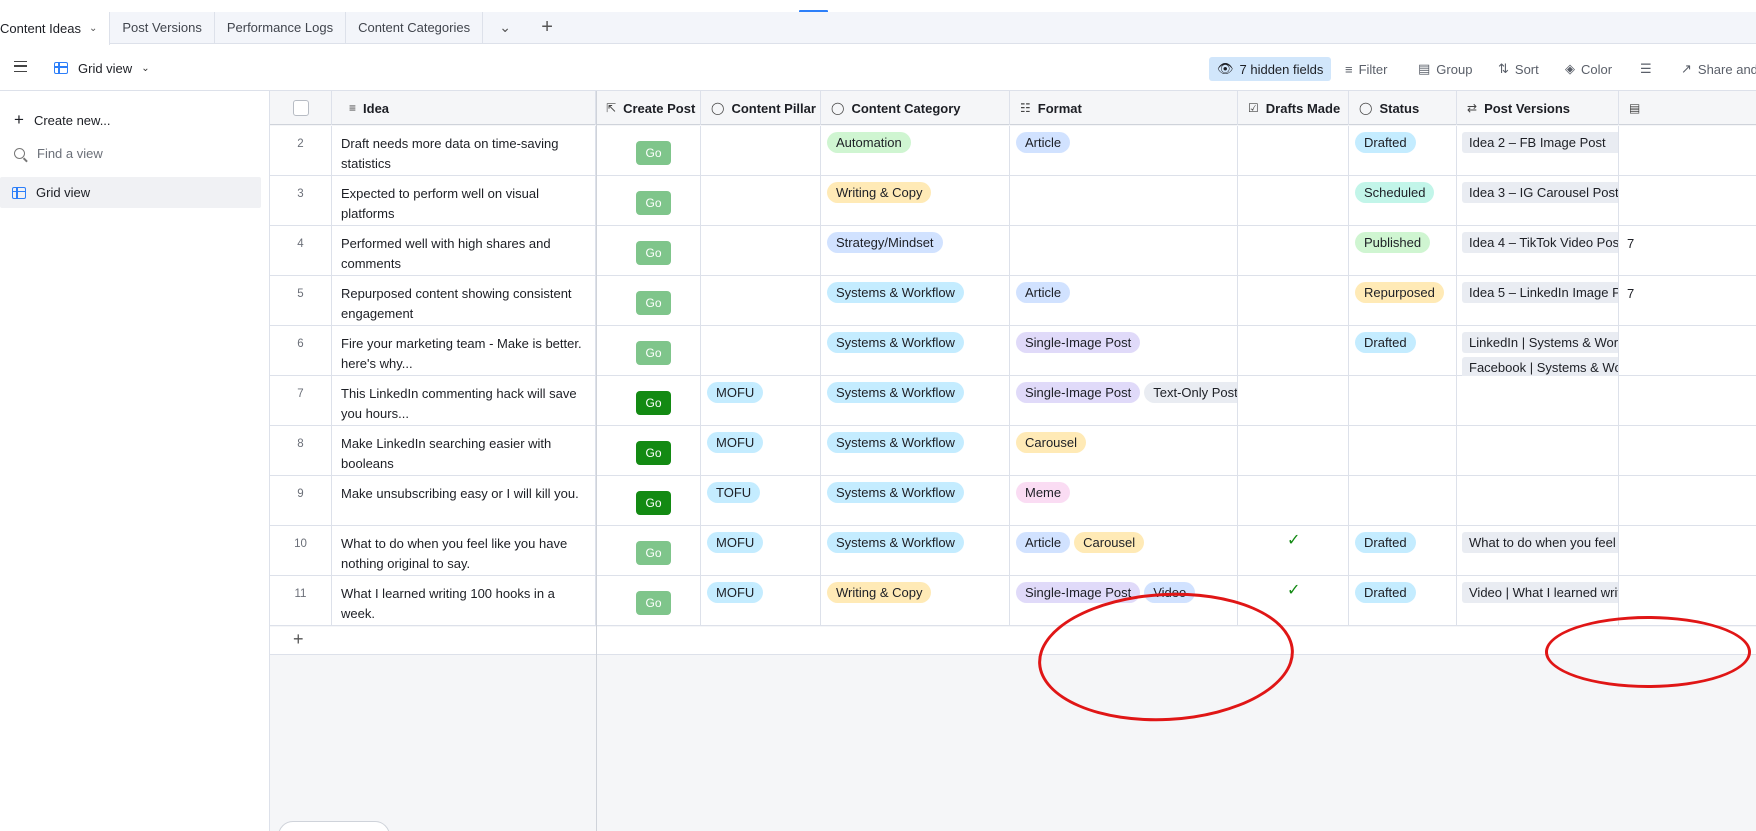 Image resolution: width=1756 pixels, height=831 pixels. What do you see at coordinates (300, 108) in the screenshot?
I see `select-all-checkbox` at bounding box center [300, 108].